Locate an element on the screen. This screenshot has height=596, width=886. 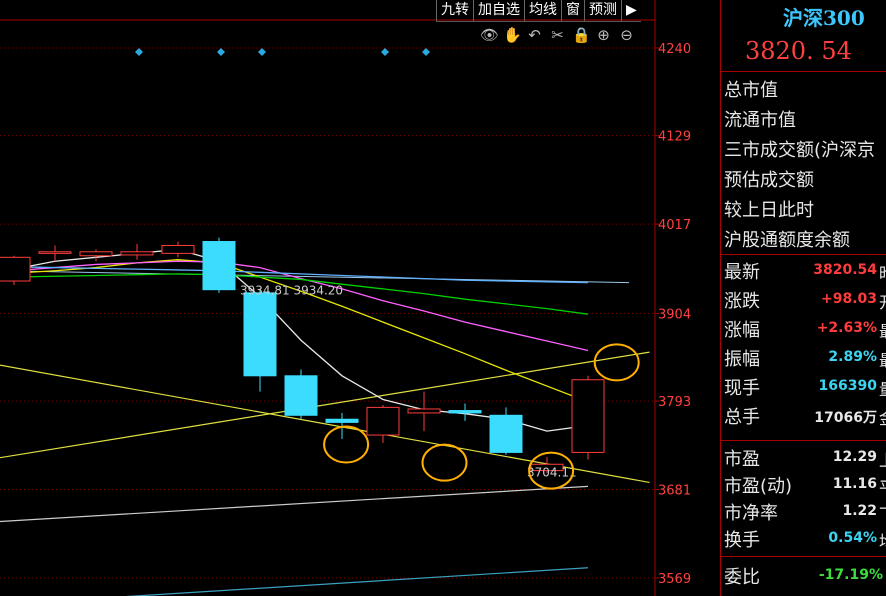
quote-label: 最新 is located at coordinates (742, 272).